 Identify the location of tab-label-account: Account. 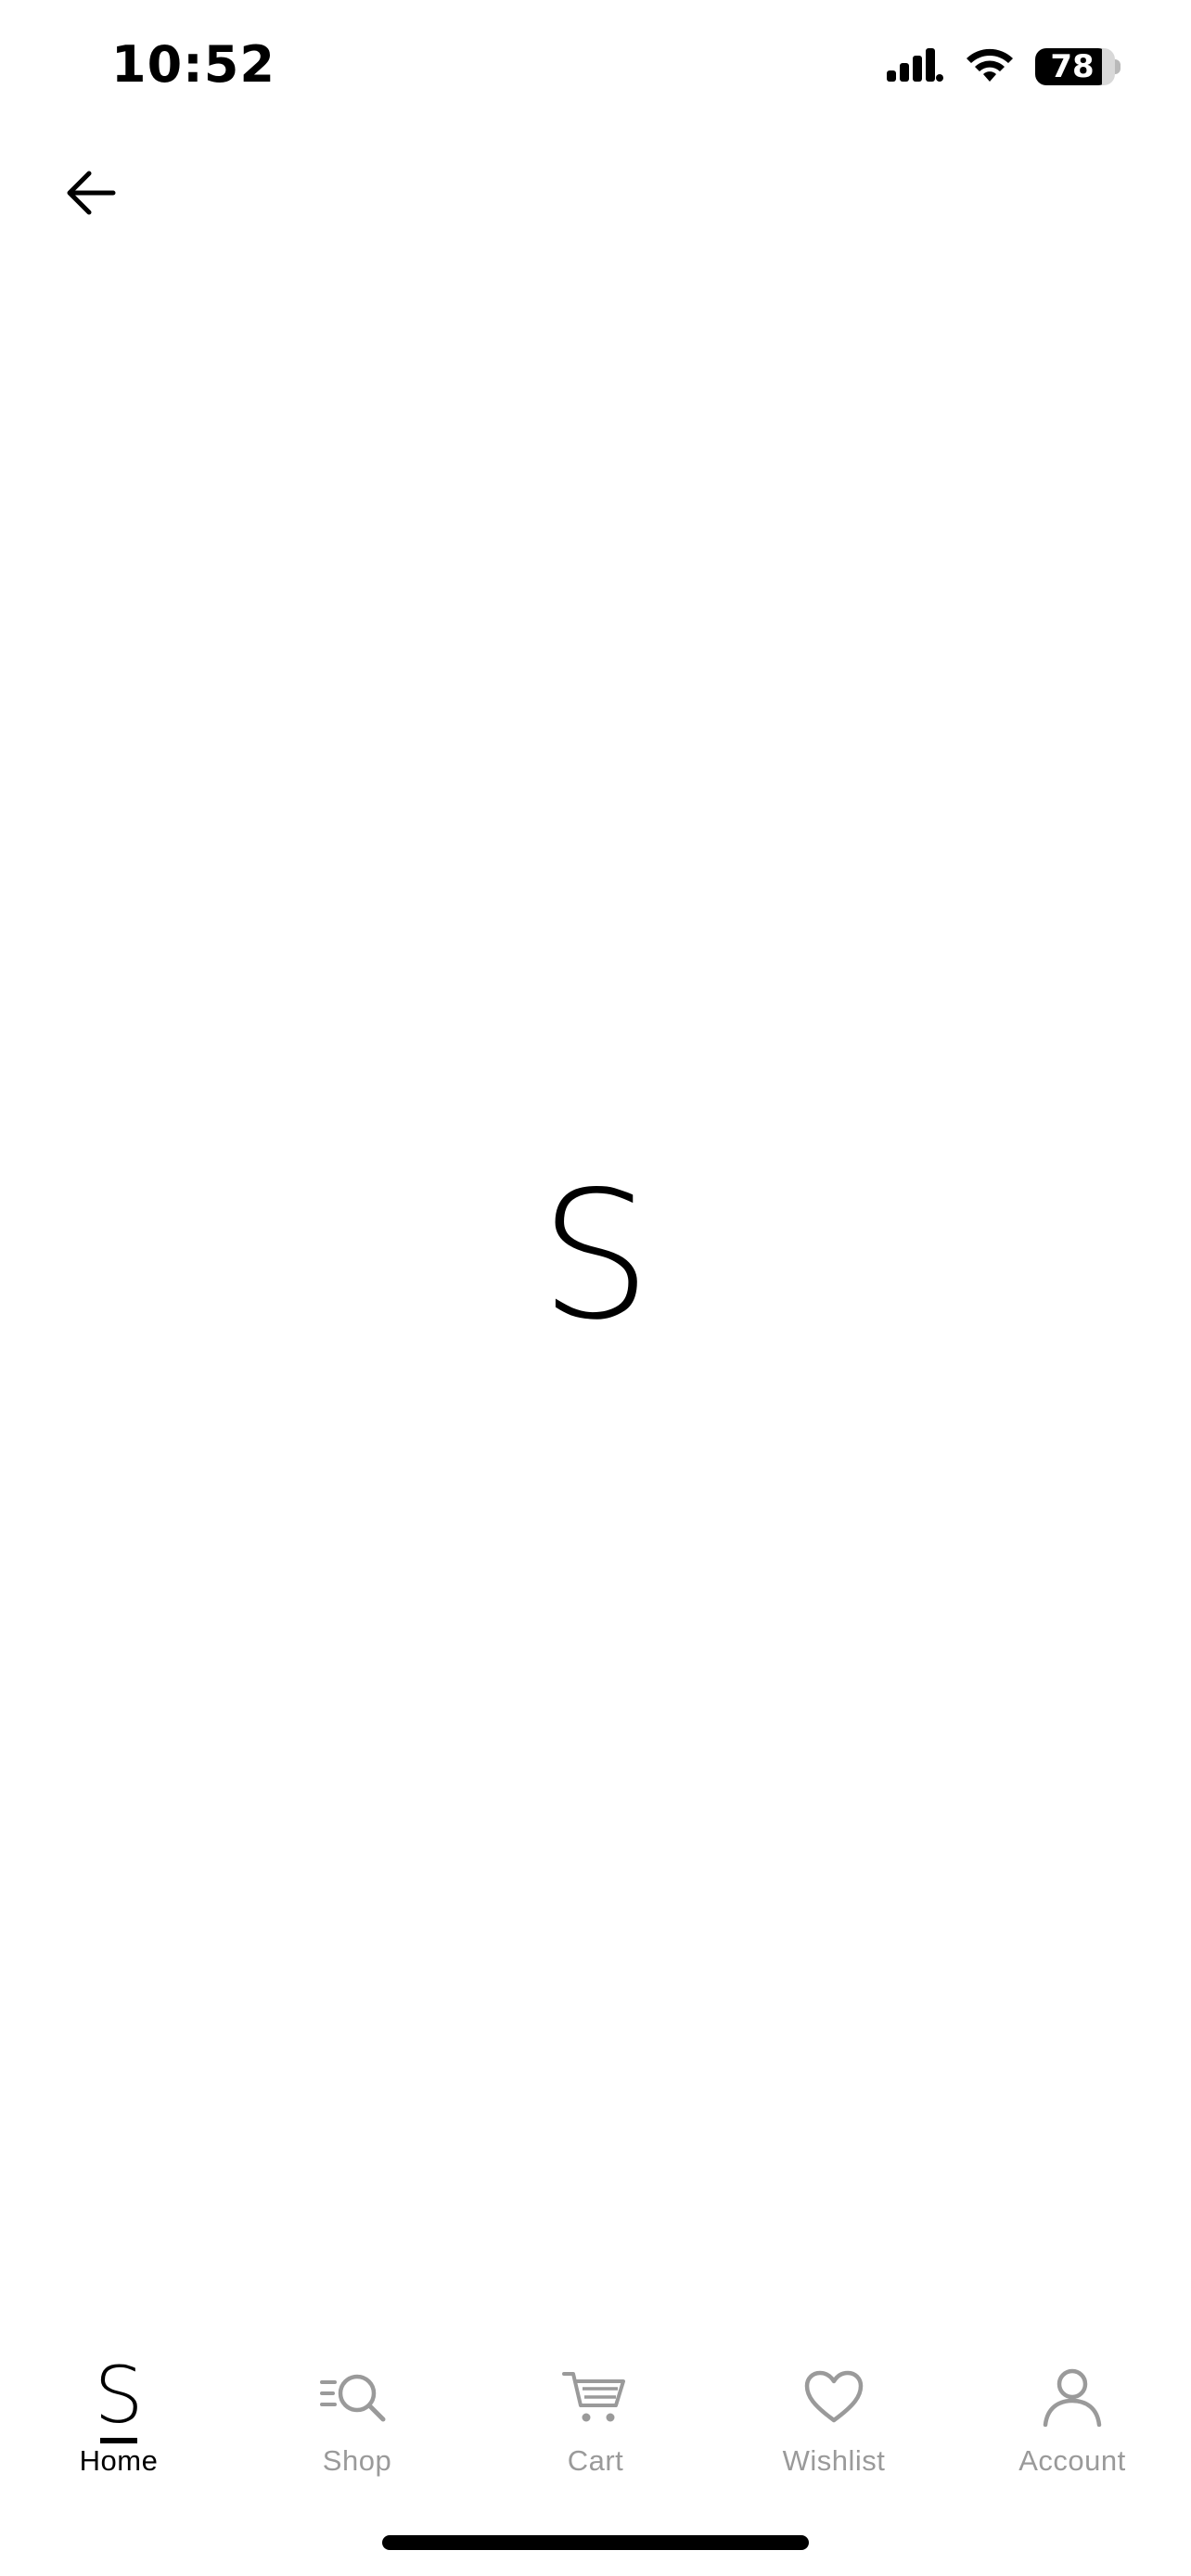
(1072, 2460).